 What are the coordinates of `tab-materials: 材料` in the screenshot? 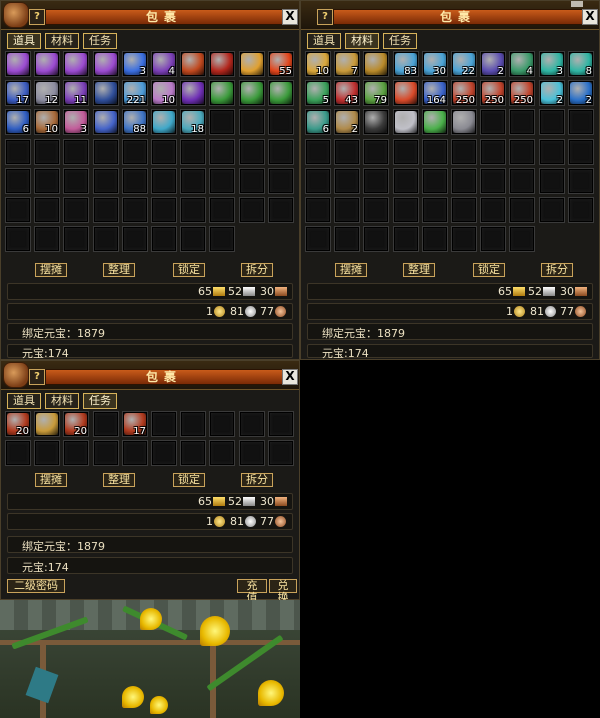 It's located at (62, 41).